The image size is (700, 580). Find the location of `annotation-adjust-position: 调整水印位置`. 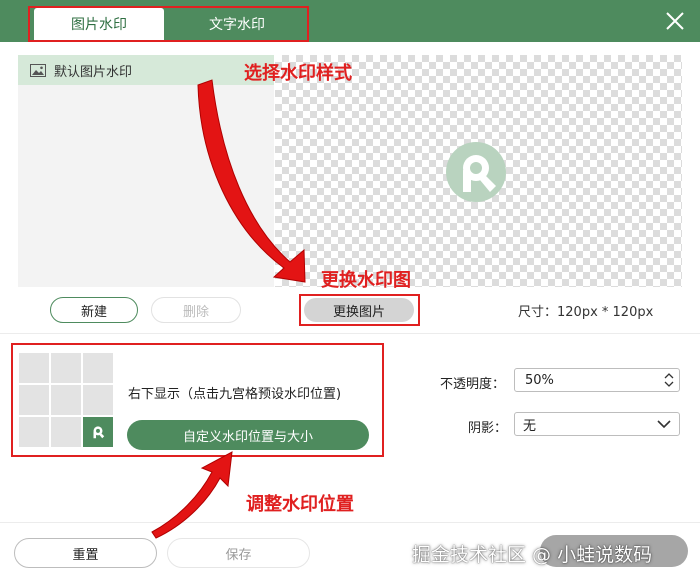

annotation-adjust-position: 调整水印位置 is located at coordinates (300, 504).